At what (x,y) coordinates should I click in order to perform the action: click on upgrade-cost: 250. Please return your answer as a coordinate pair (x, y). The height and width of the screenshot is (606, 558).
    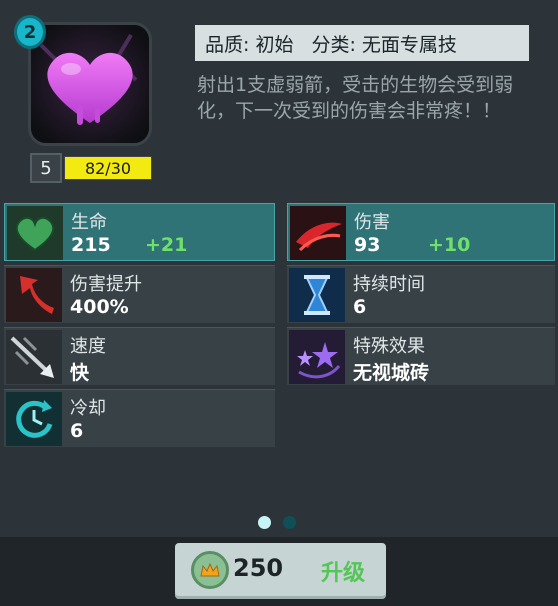
    Looking at the image, I should click on (258, 568).